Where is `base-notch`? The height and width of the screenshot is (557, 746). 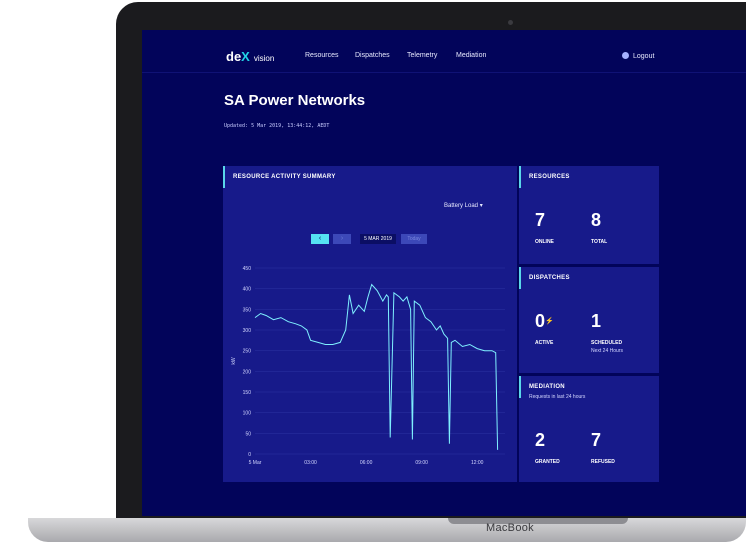 base-notch is located at coordinates (538, 521).